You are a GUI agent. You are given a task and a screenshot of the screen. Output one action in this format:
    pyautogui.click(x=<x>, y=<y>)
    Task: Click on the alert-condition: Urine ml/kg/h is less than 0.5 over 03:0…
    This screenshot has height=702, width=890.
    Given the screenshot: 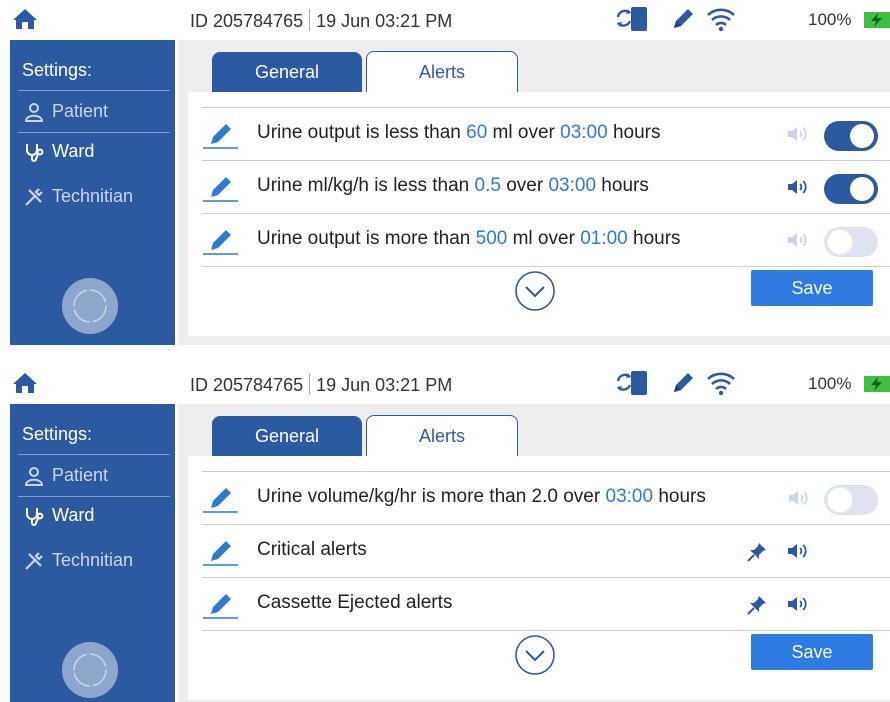 What is the action you would take?
    pyautogui.click(x=453, y=185)
    